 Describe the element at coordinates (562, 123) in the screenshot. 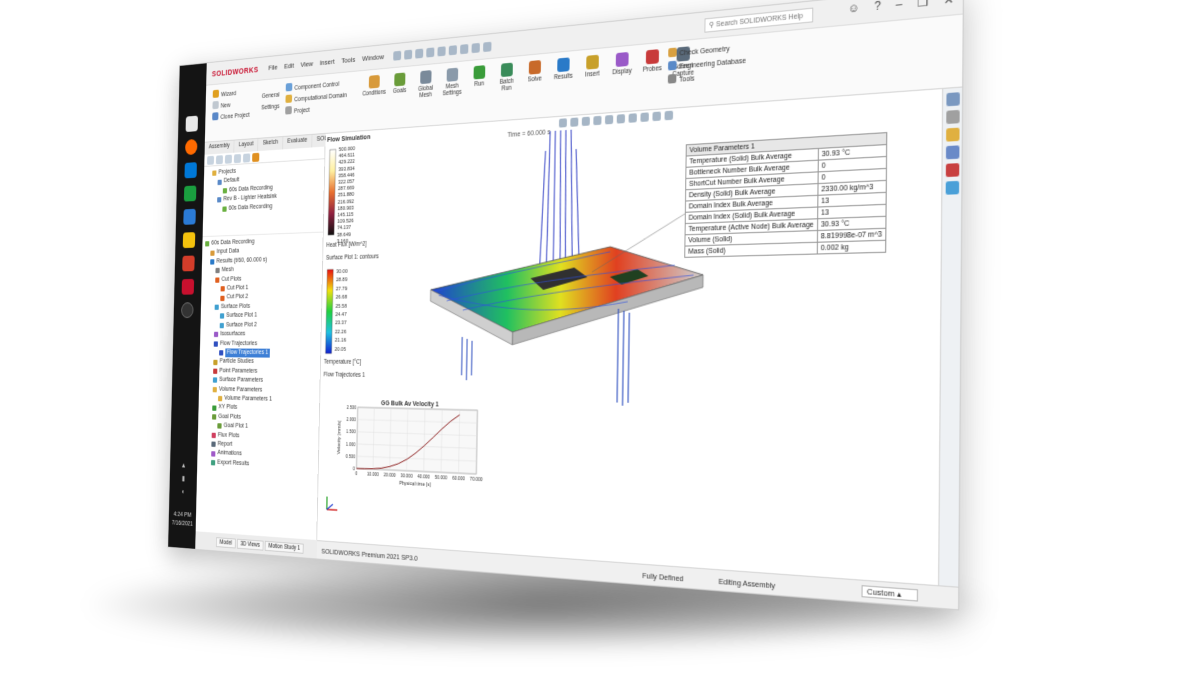

I see `zoom-fit-icon` at that location.